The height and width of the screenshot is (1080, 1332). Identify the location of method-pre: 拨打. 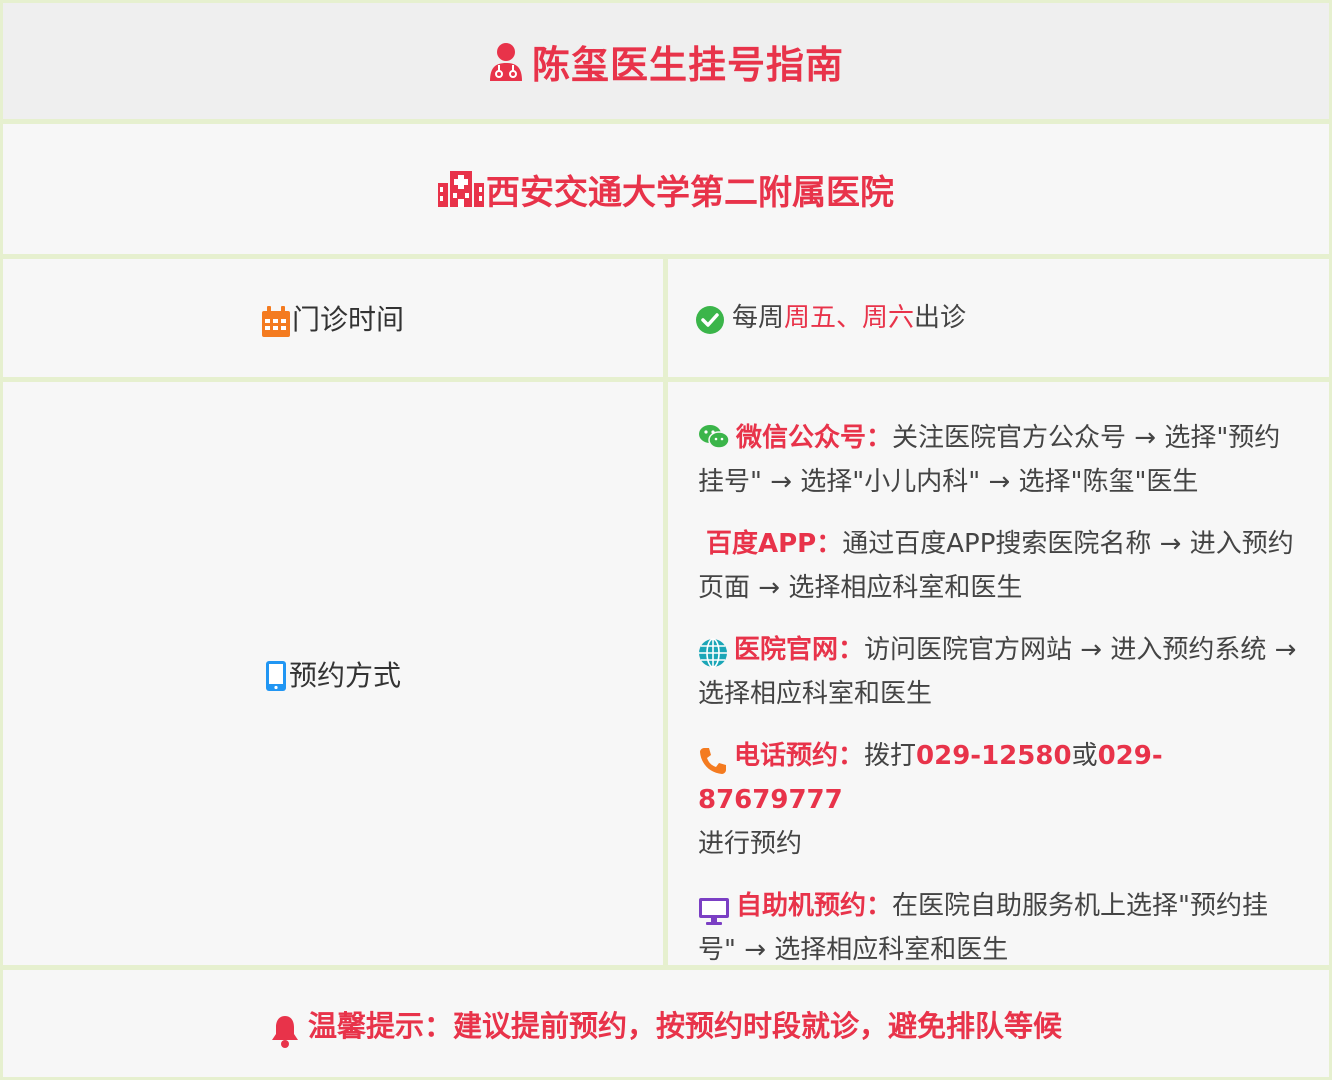
(890, 756).